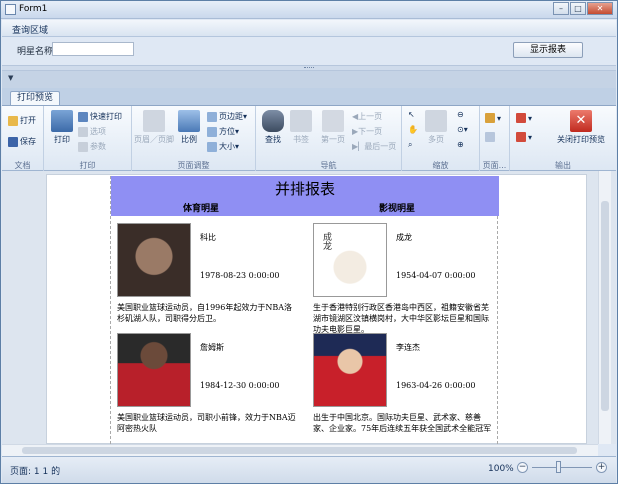  What do you see at coordinates (404, 237) in the screenshot?
I see `star-name: 成龙` at bounding box center [404, 237].